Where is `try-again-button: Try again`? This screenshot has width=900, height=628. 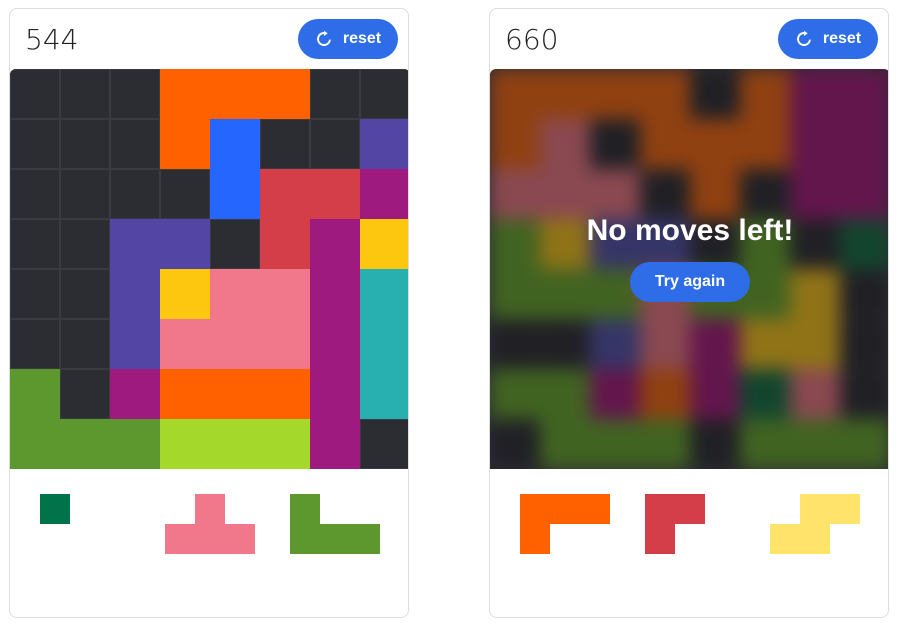 try-again-button: Try again is located at coordinates (690, 282).